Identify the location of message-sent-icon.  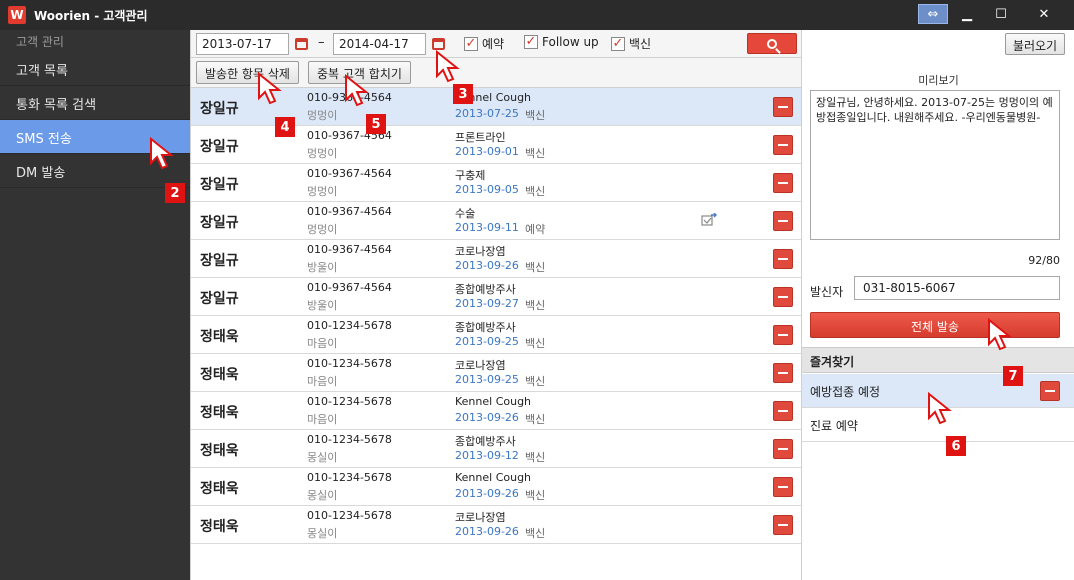
(709, 219).